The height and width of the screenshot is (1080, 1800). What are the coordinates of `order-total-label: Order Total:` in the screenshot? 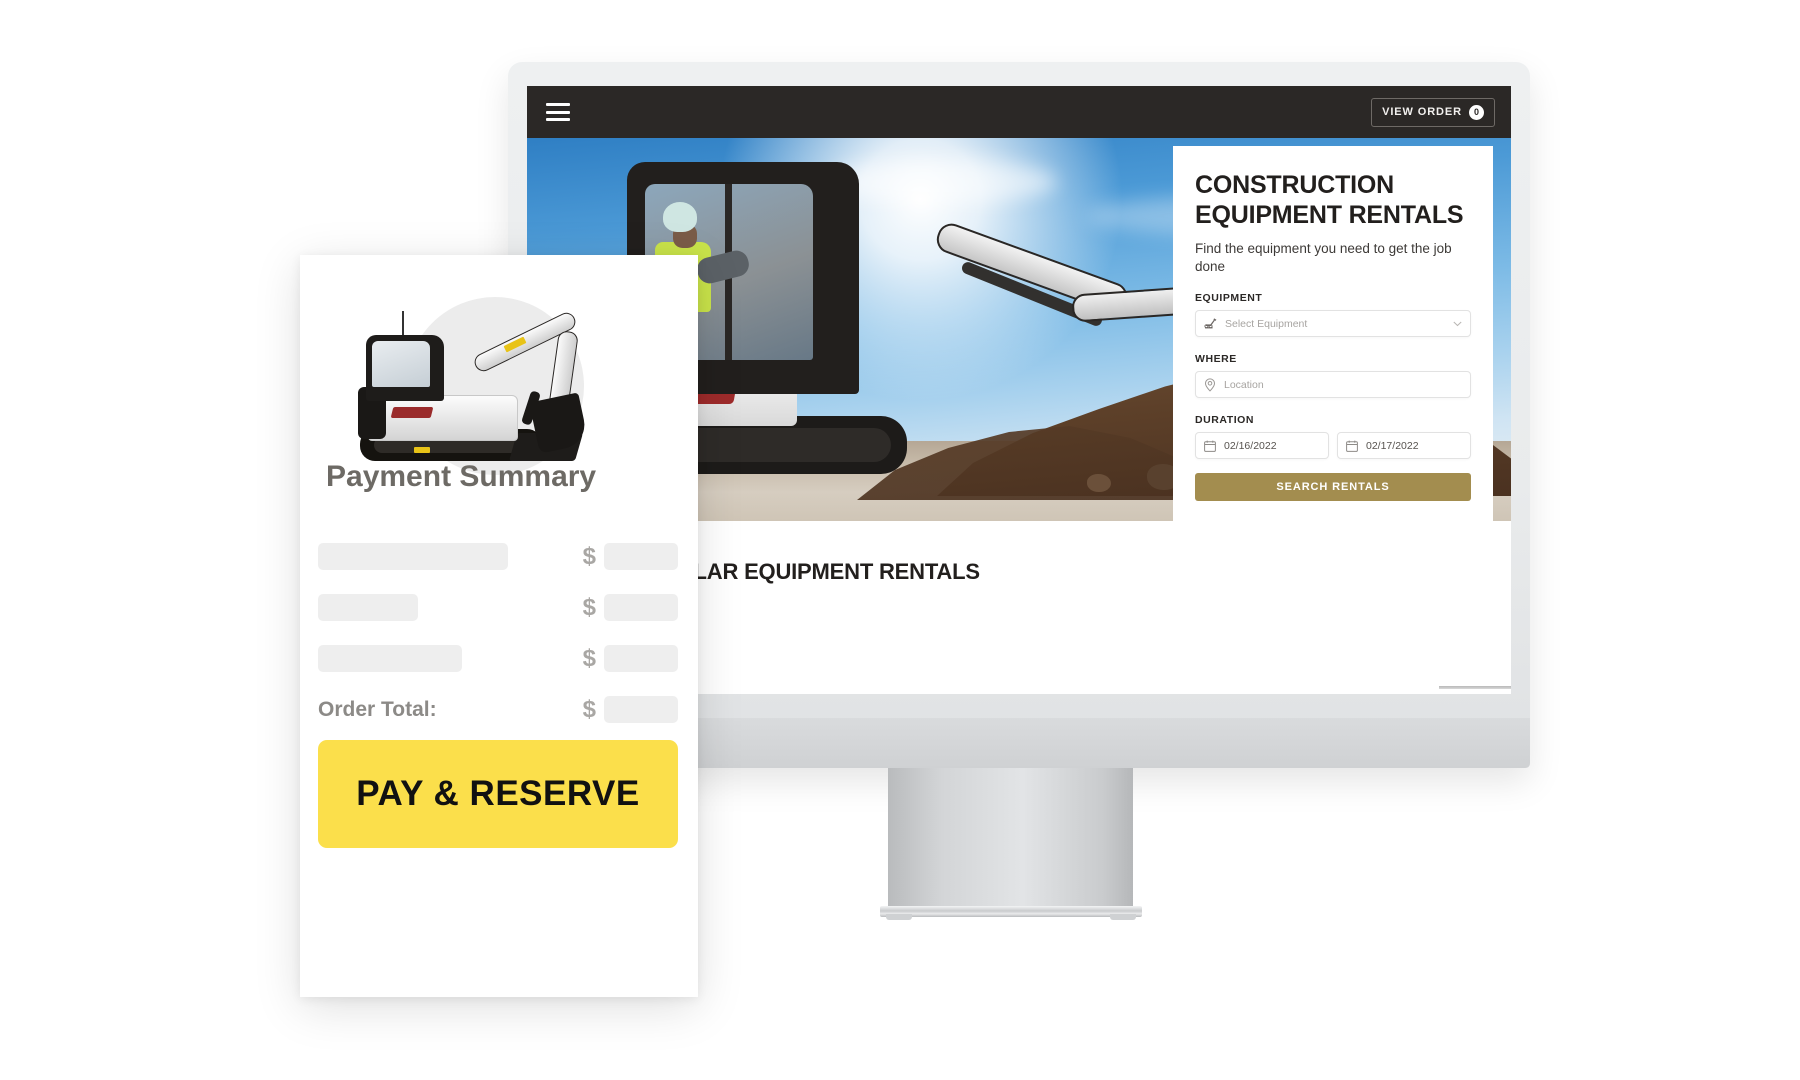 It's located at (377, 709).